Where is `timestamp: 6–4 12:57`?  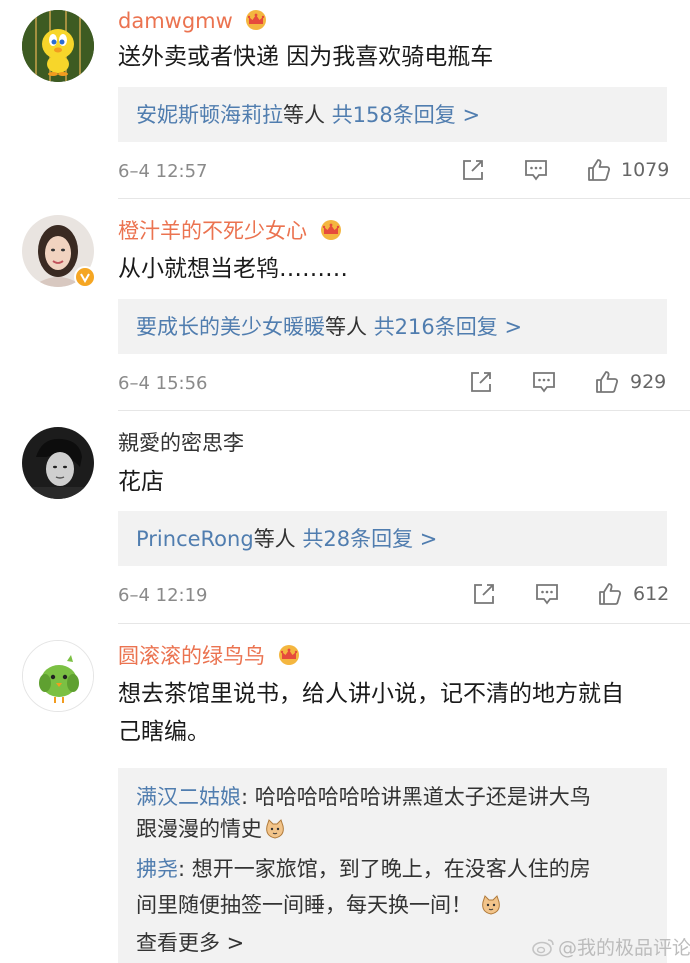
timestamp: 6–4 12:57 is located at coordinates (163, 171).